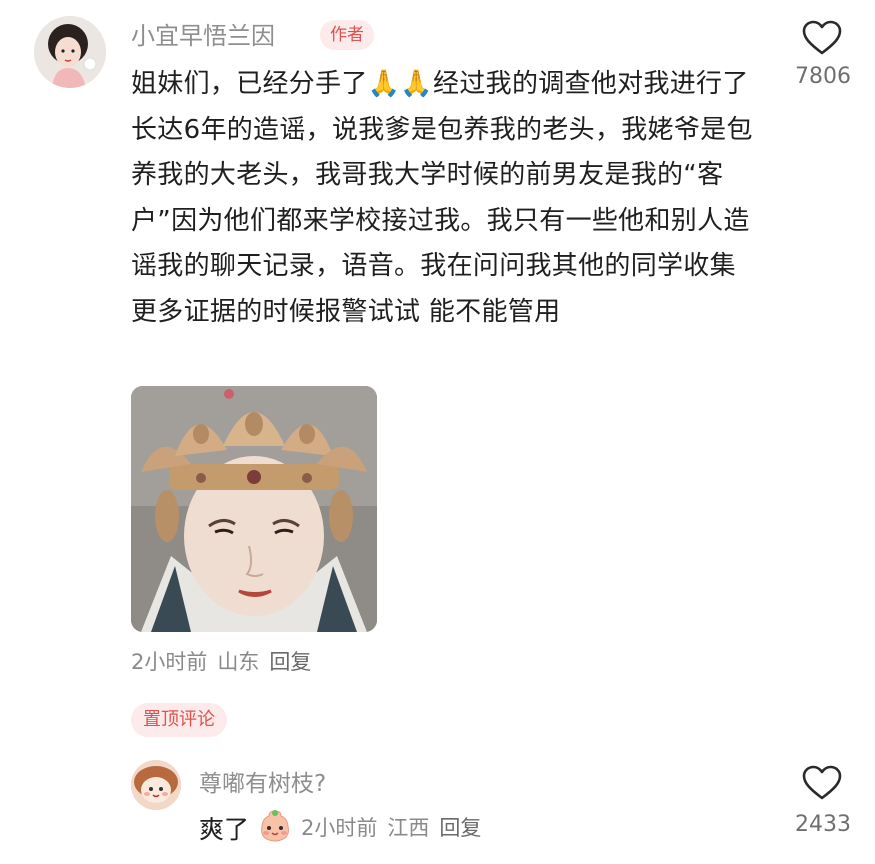  What do you see at coordinates (169, 662) in the screenshot?
I see `comment-time: 2小时前` at bounding box center [169, 662].